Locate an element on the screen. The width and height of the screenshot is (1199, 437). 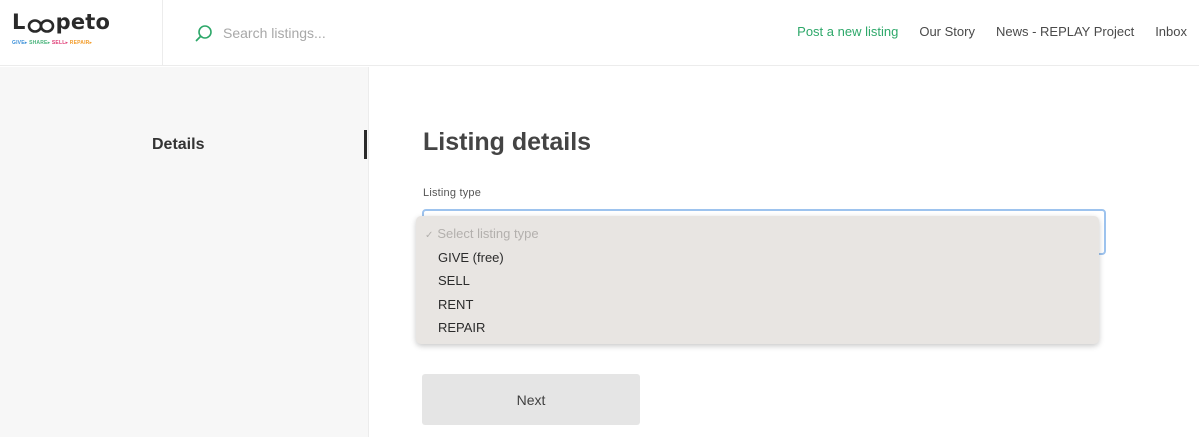
tagline-repair: REPAIR▸ is located at coordinates (81, 43).